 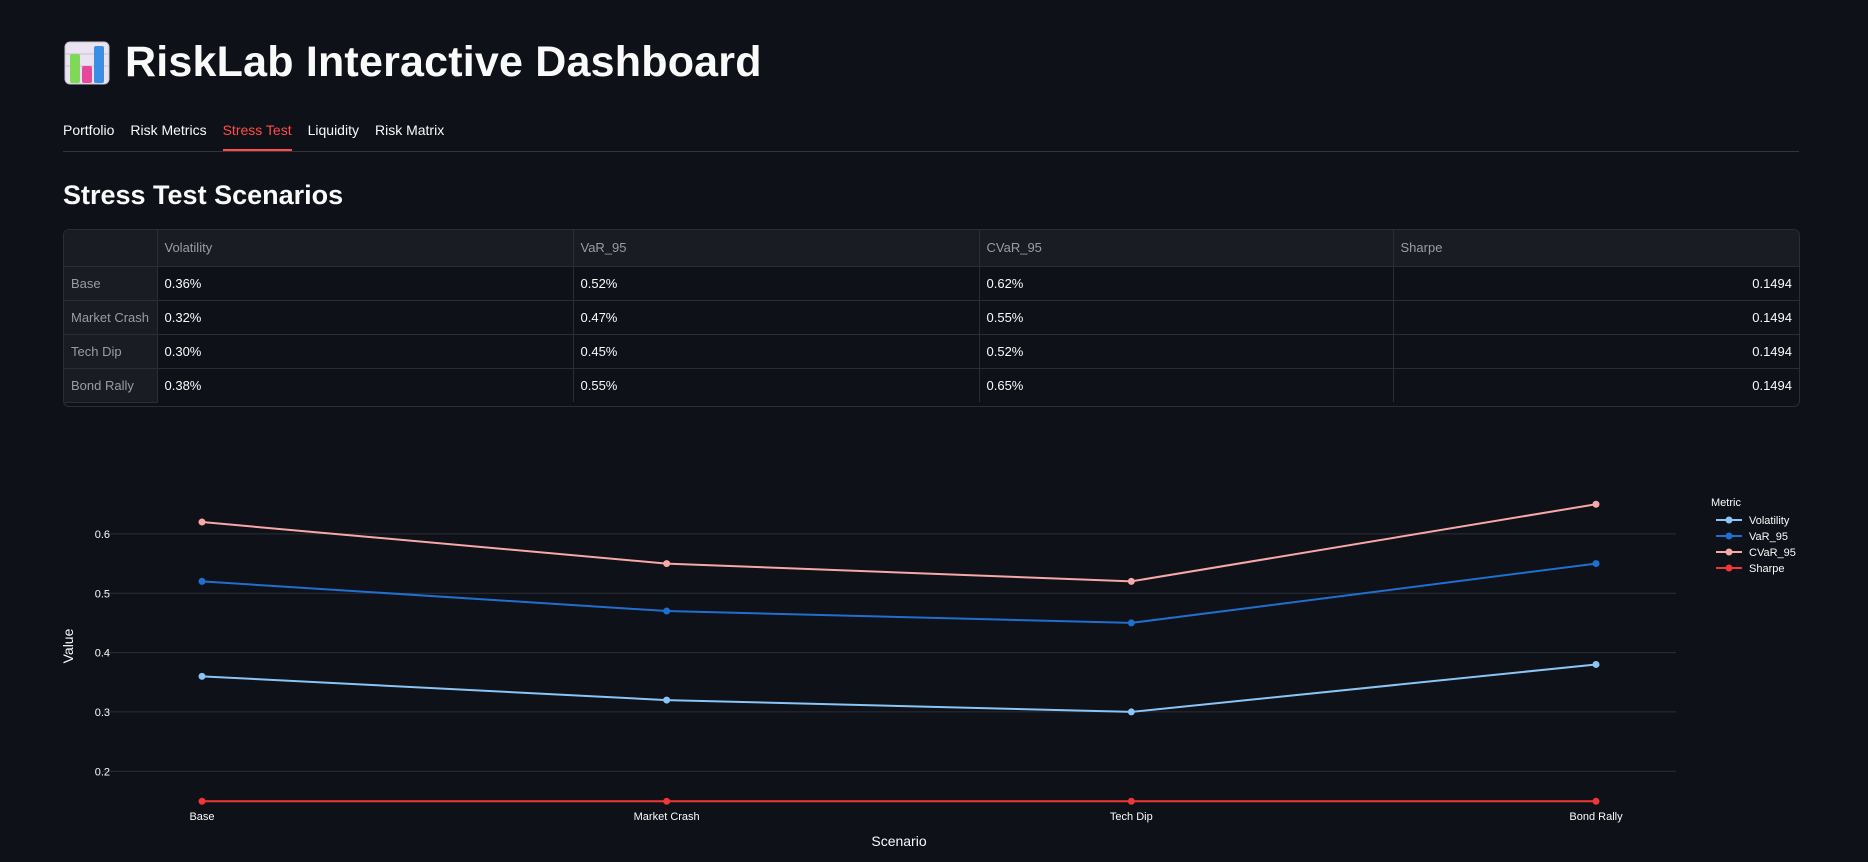 I want to click on x-tick-label: Bond Rally, so click(x=1596, y=817).